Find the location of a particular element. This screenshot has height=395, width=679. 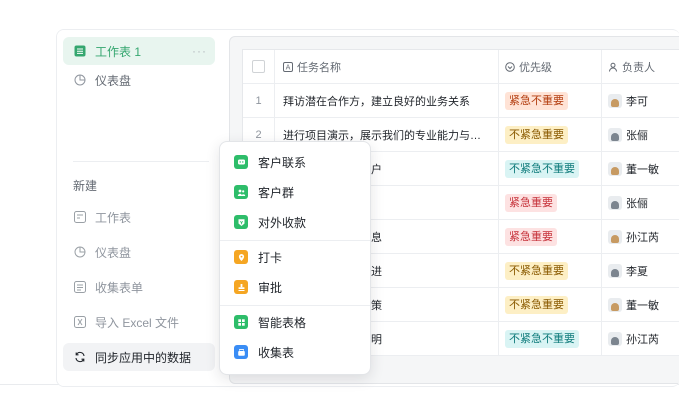

check-in-icon is located at coordinates (241, 257).